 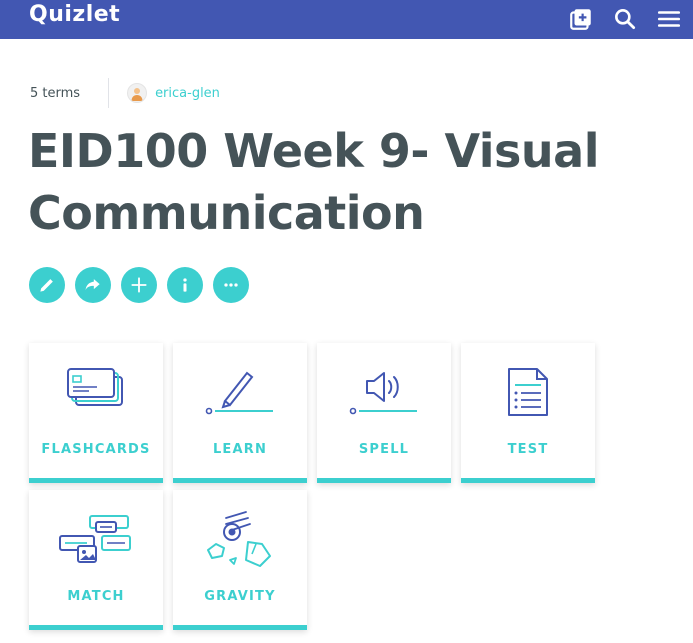 What do you see at coordinates (313, 182) in the screenshot?
I see `page-title: EID100 Week 9- Visual Communication` at bounding box center [313, 182].